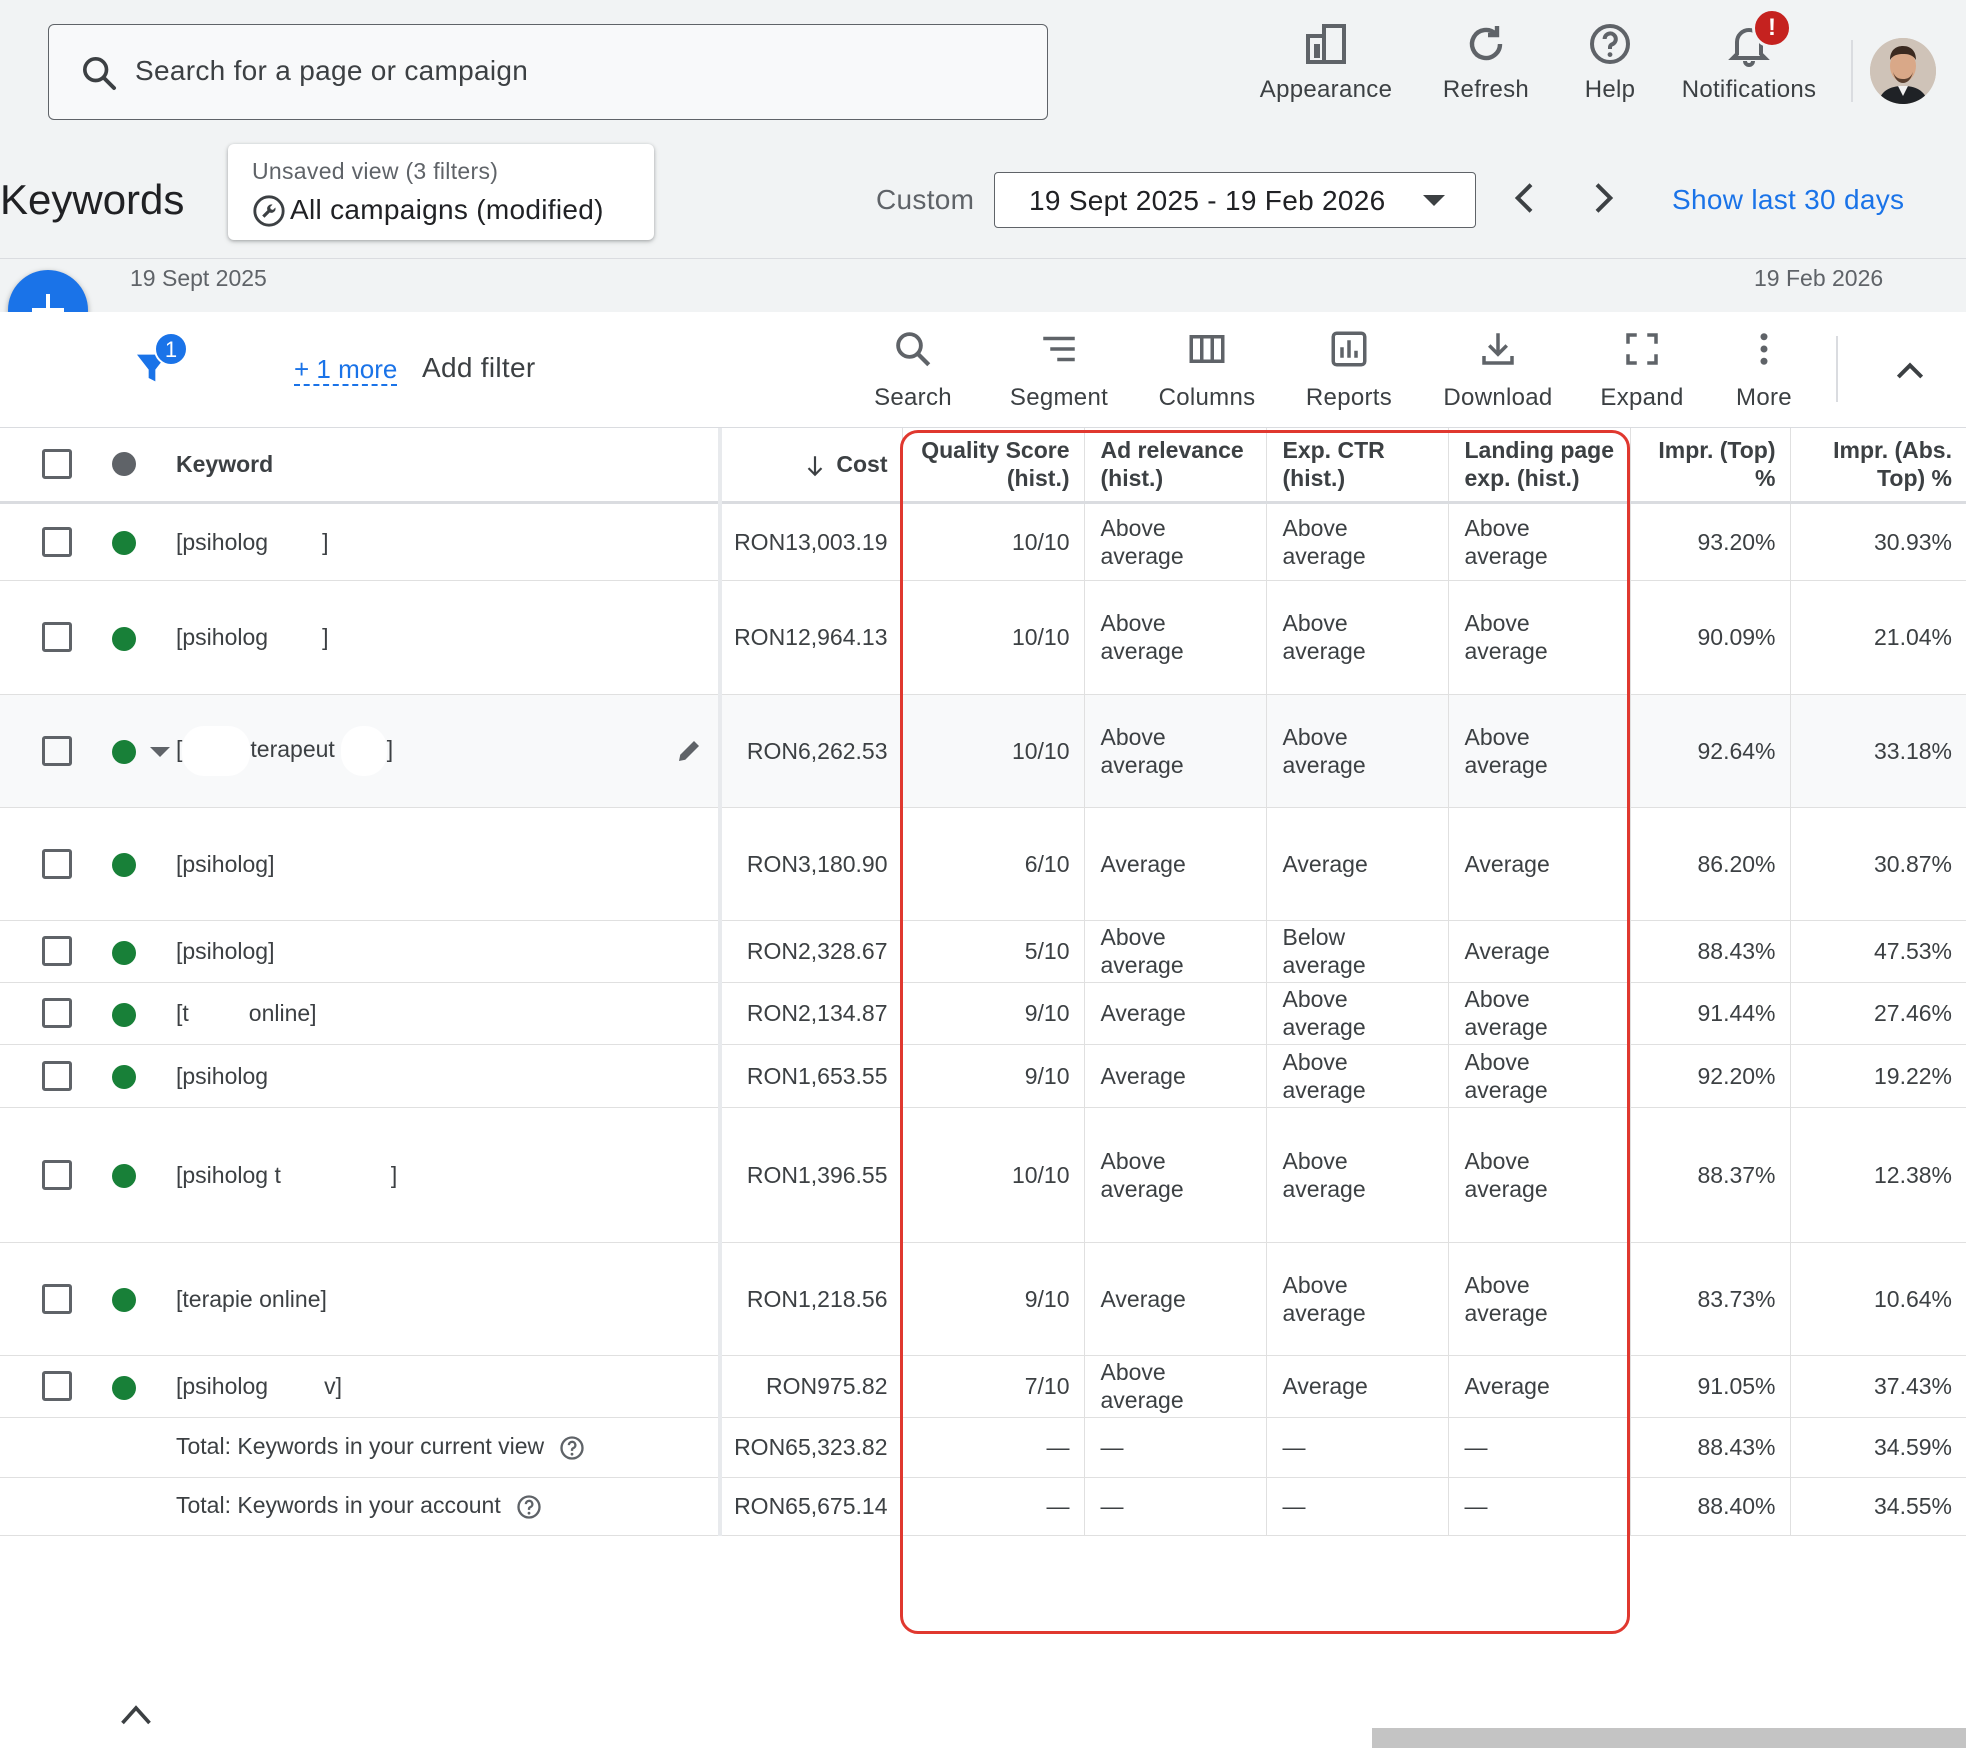 This screenshot has height=1748, width=1966. I want to click on keyword-text: online], so click(282, 1013).